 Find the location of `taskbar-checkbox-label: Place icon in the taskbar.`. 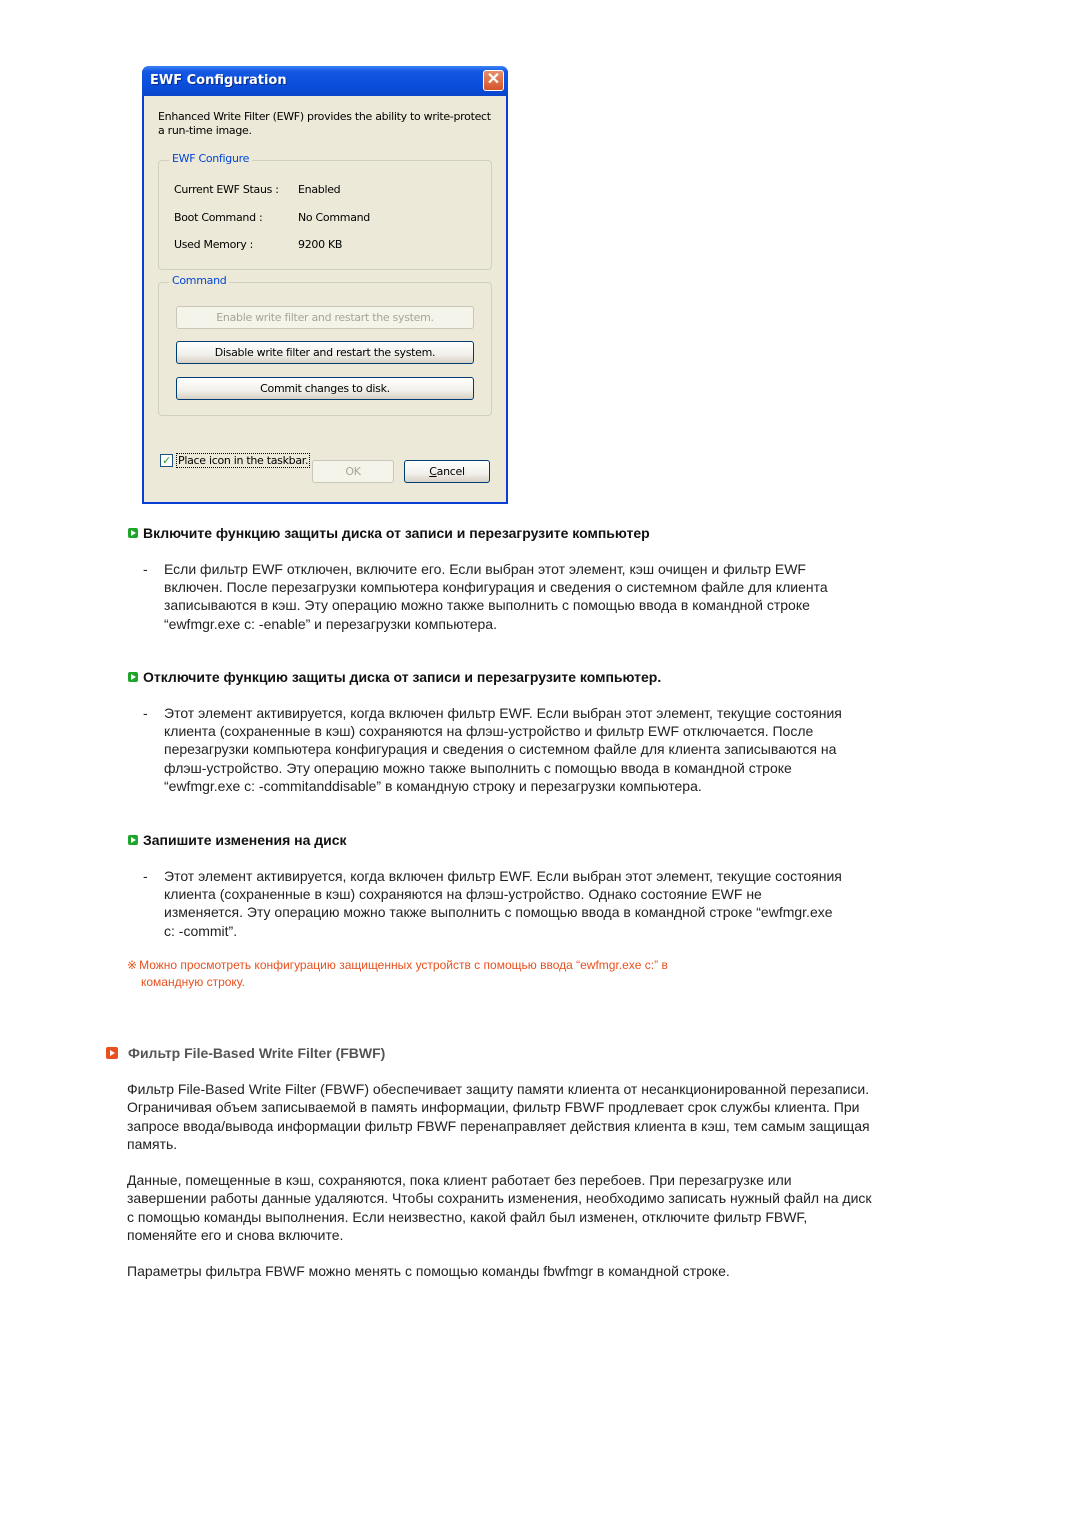

taskbar-checkbox-label: Place icon in the taskbar. is located at coordinates (243, 460).